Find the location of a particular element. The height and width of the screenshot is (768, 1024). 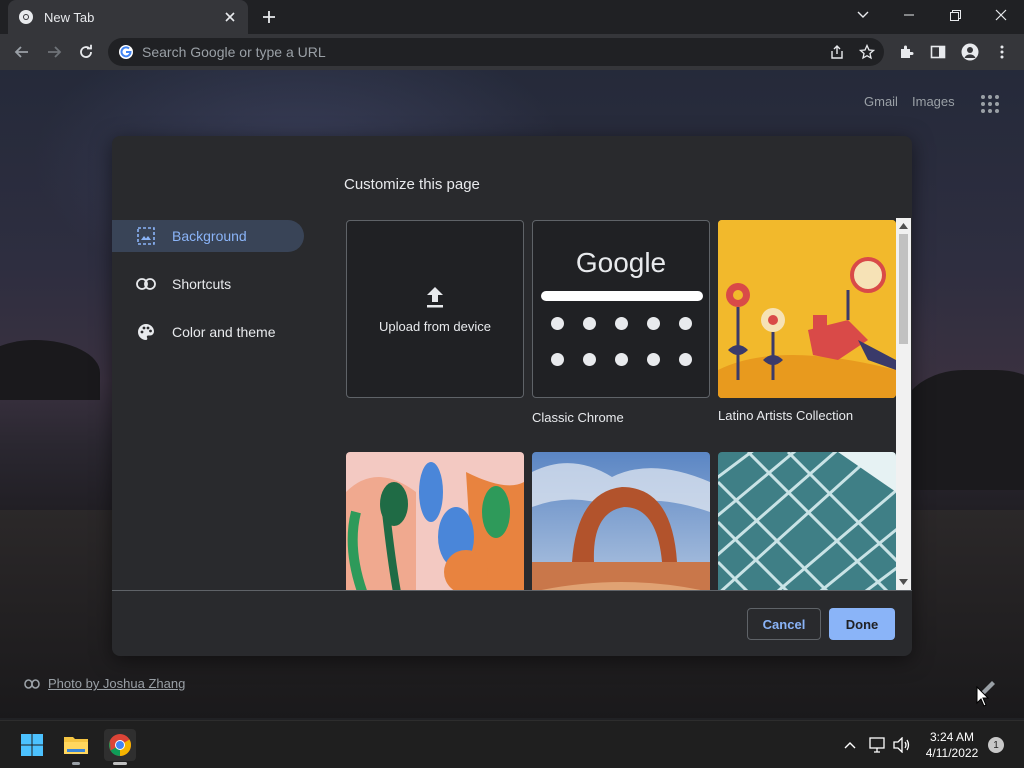

close-window-button is located at coordinates (1001, 15).